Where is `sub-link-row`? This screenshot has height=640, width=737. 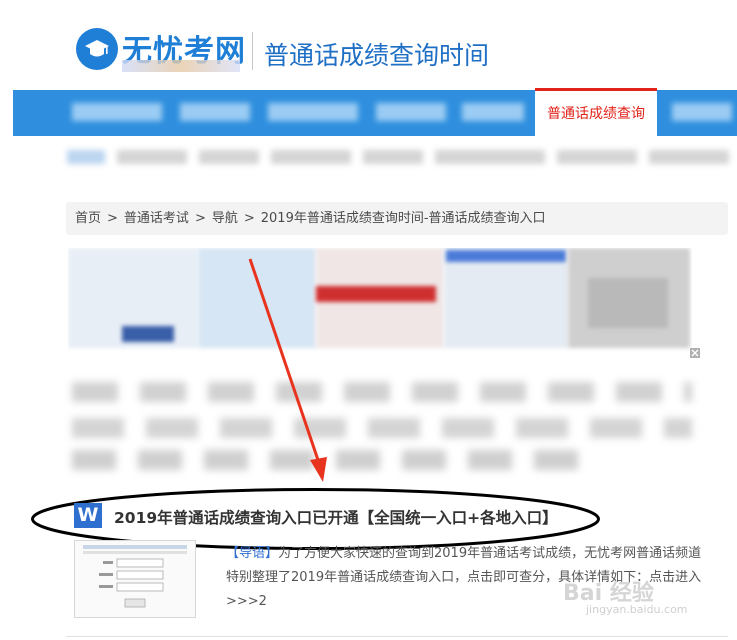 sub-link-row is located at coordinates (402, 157).